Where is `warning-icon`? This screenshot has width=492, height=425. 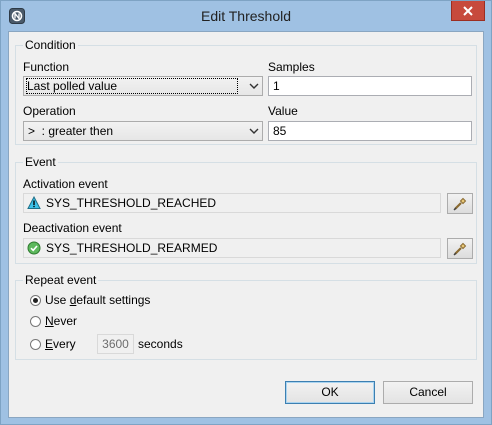 warning-icon is located at coordinates (34, 202).